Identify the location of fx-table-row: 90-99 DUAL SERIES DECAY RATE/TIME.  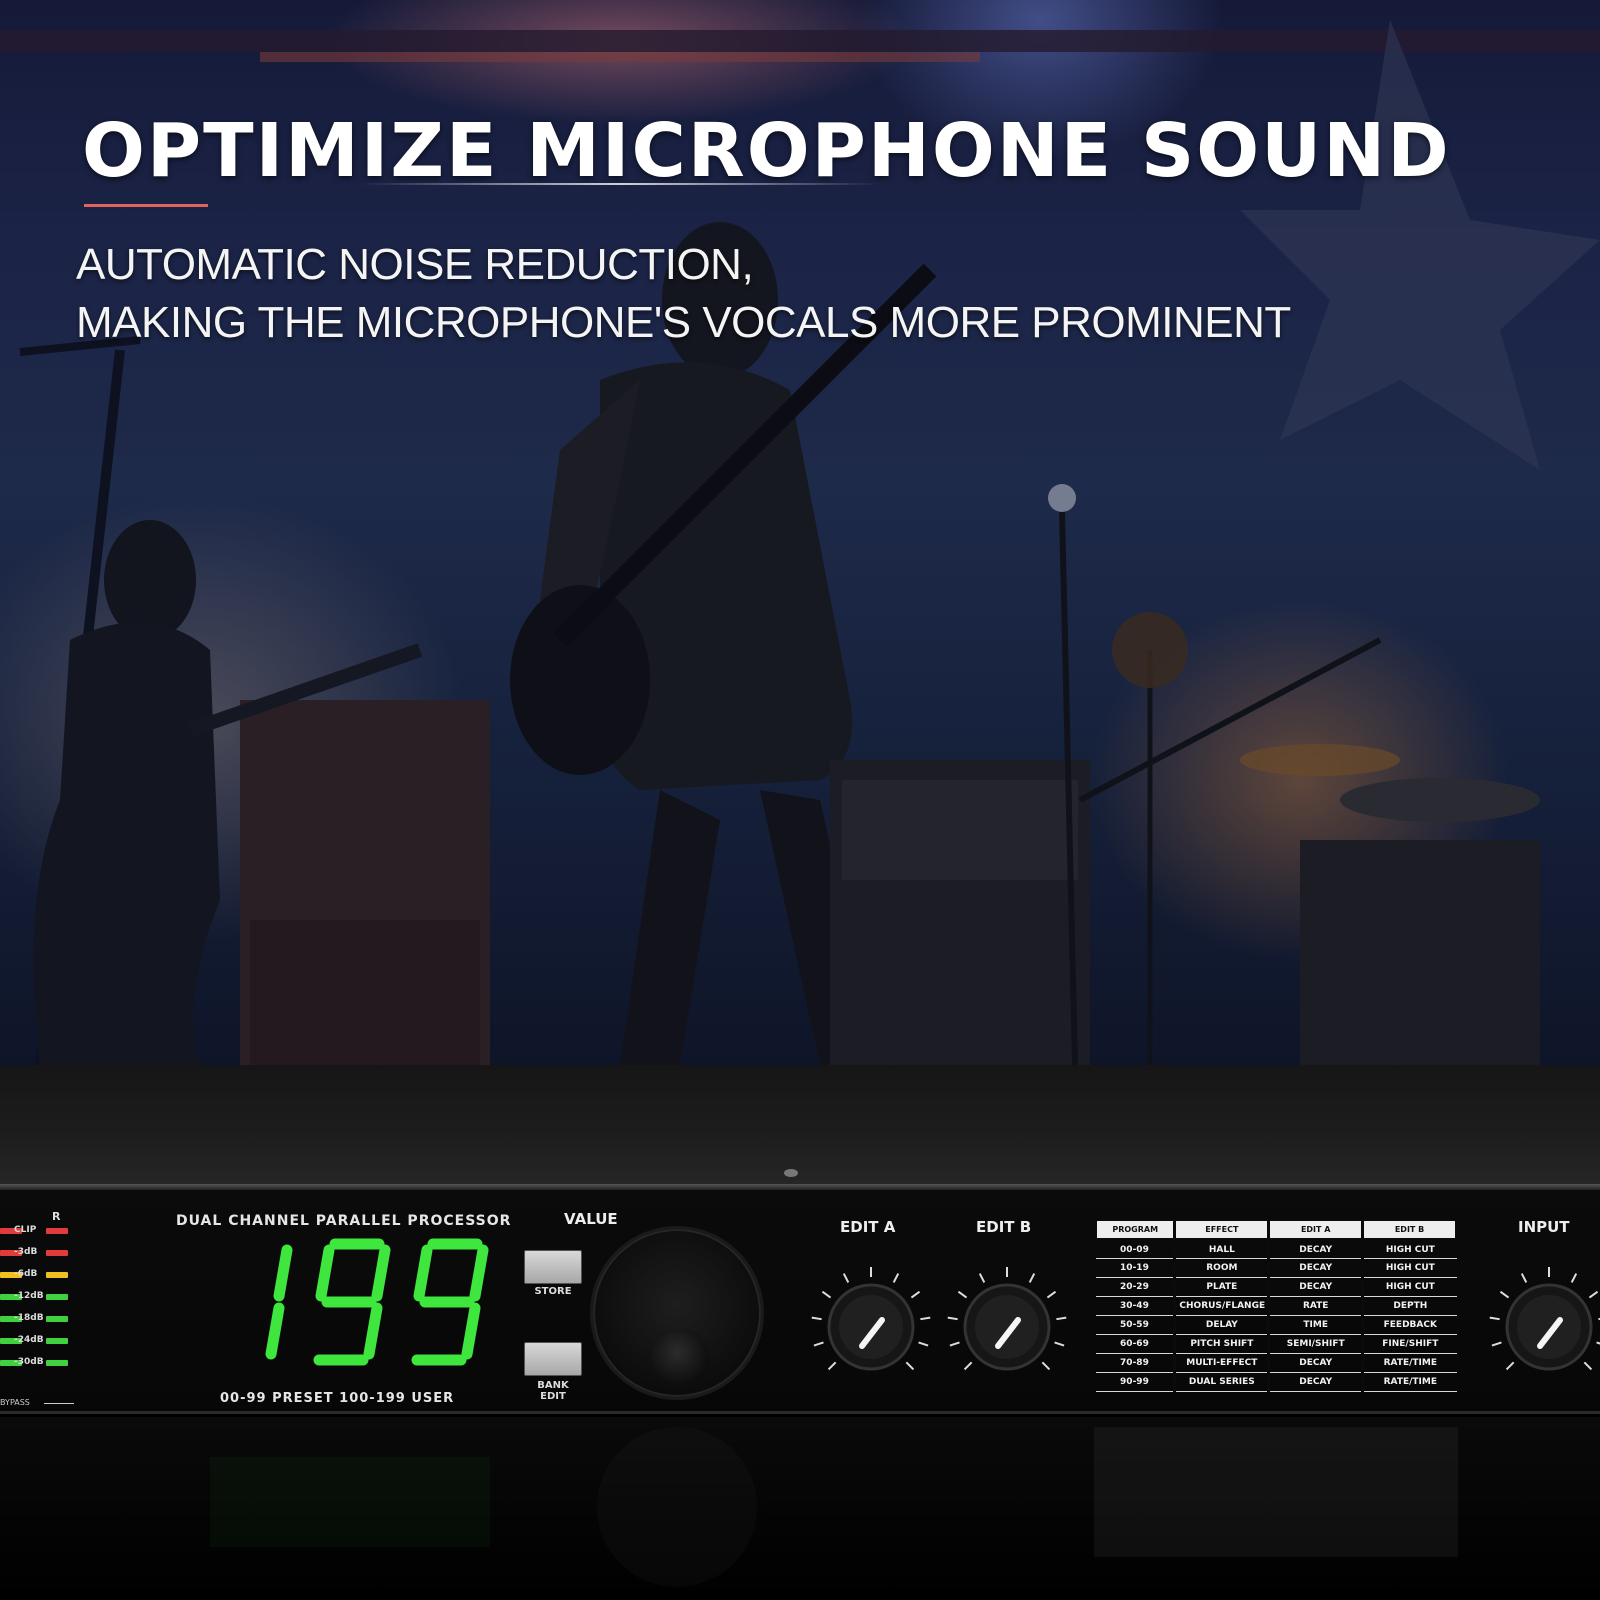
(1276, 1382).